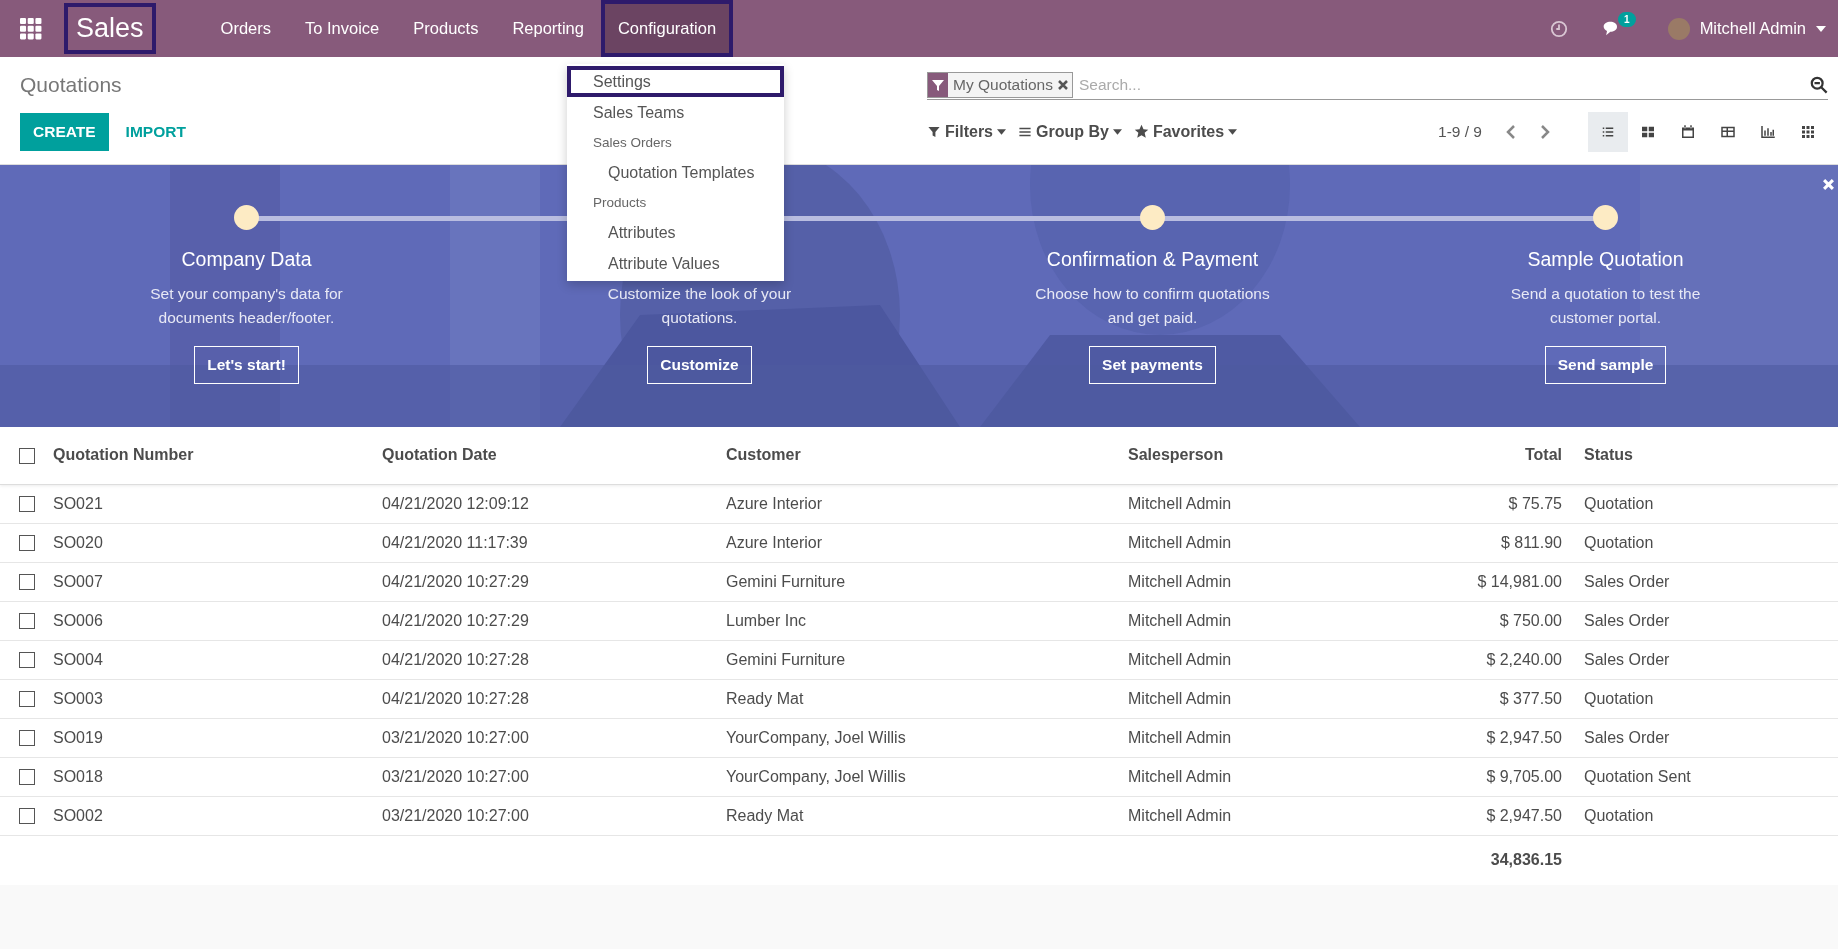 This screenshot has height=949, width=1838. What do you see at coordinates (1460, 131) in the screenshot?
I see `pager-value: 1-9 / 9` at bounding box center [1460, 131].